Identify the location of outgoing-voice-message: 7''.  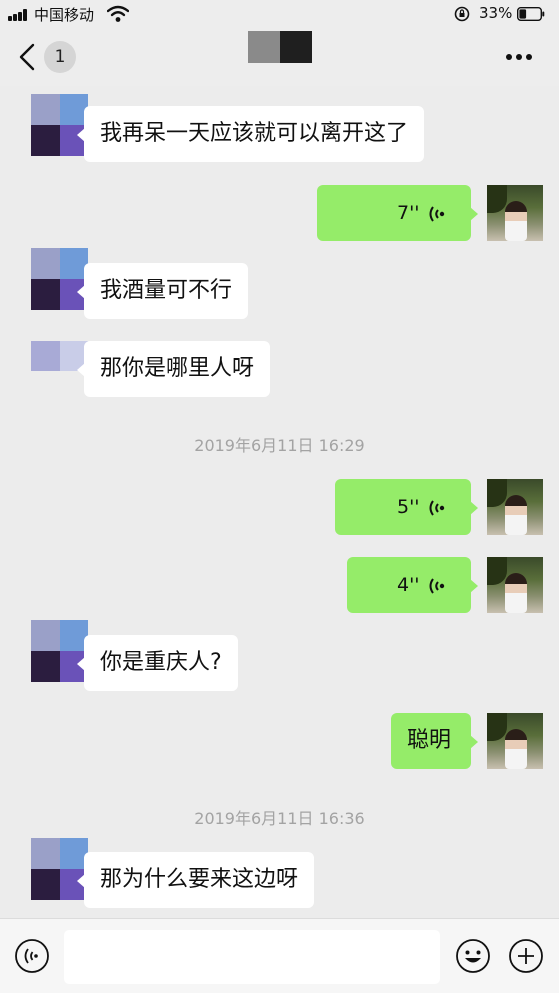
(397, 213).